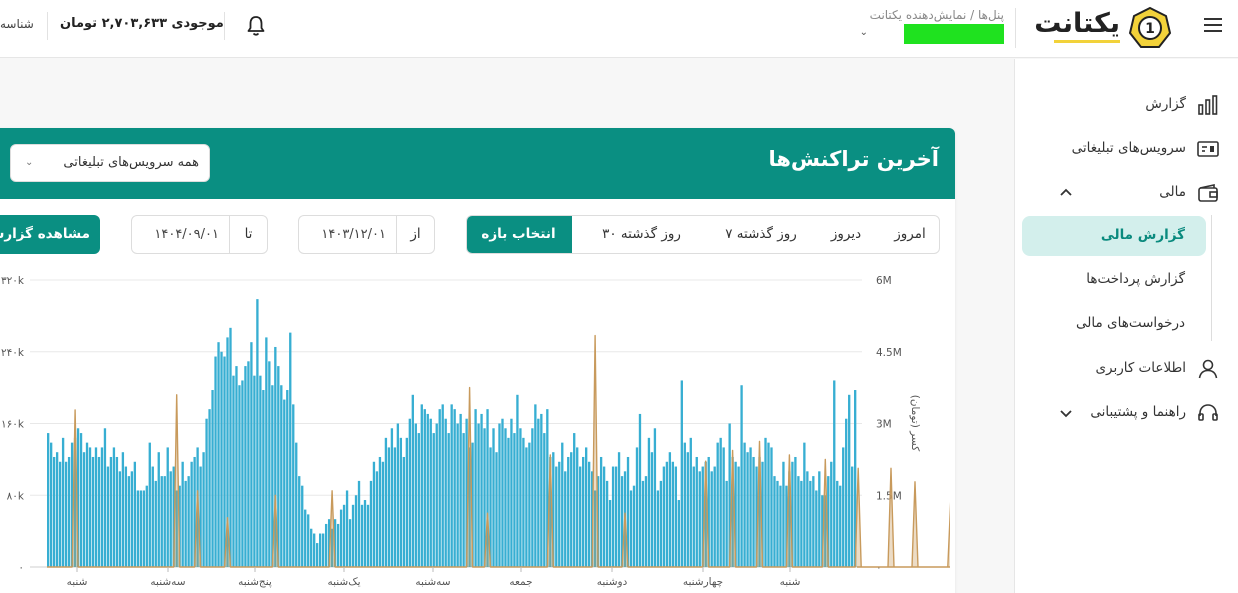 The width and height of the screenshot is (1238, 593). I want to click on card-header: آخرین تراکنش‌ها همه سرویس‌های تبلیغاتی ⌄, so click(477, 163).